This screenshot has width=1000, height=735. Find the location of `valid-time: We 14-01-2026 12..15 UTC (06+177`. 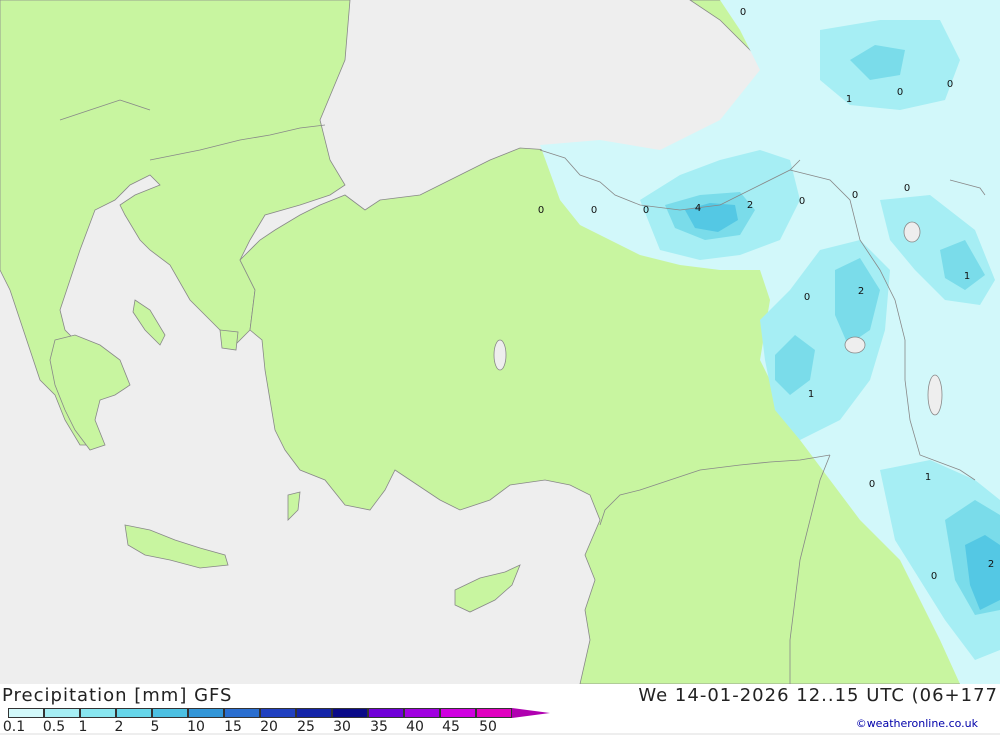

valid-time: We 14-01-2026 12..15 UTC (06+177 is located at coordinates (818, 695).